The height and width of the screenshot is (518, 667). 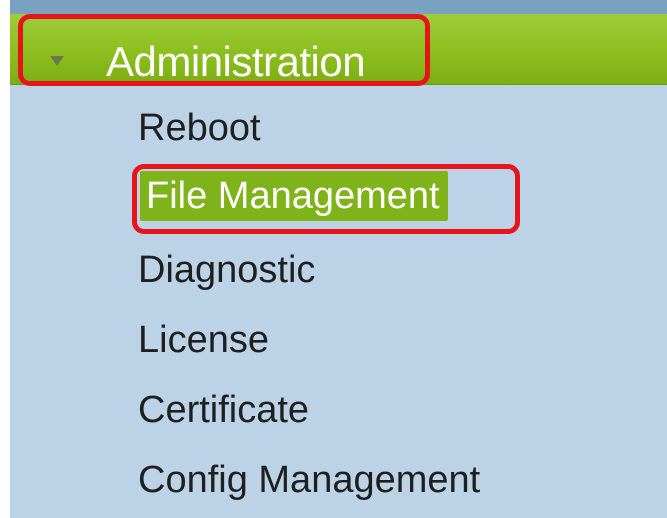 What do you see at coordinates (223, 410) in the screenshot?
I see `menu-item-certificate: Certificate` at bounding box center [223, 410].